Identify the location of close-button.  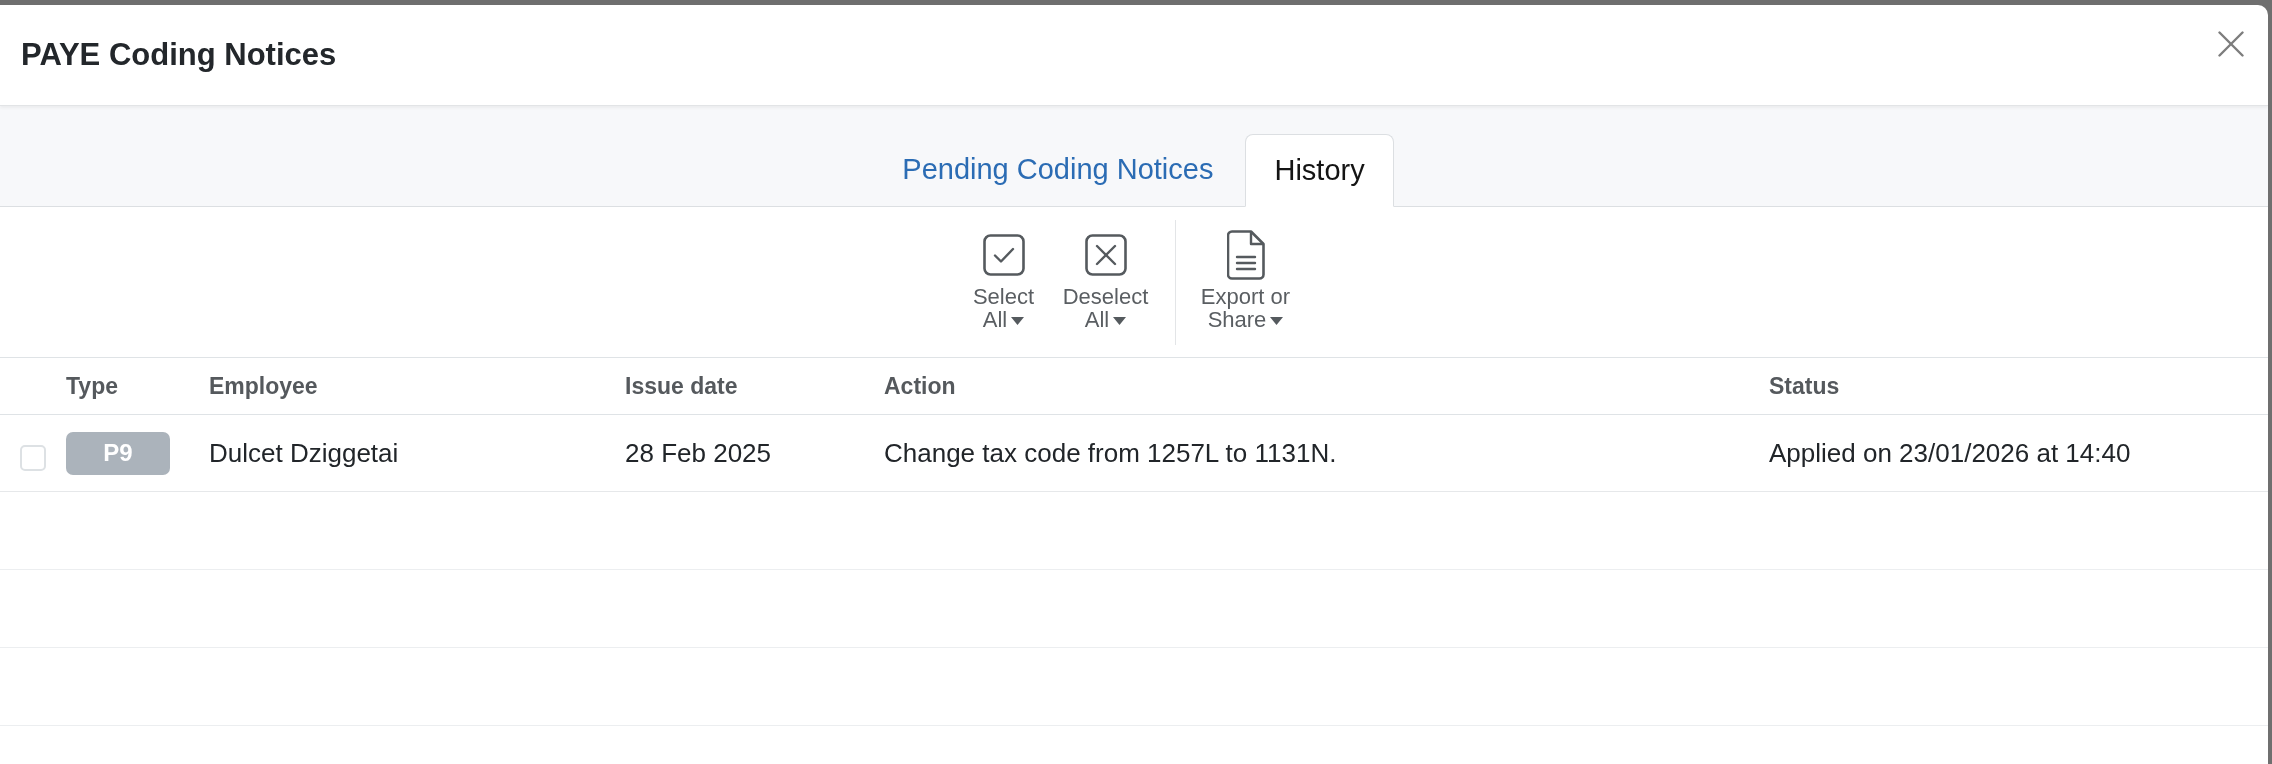
(2231, 44).